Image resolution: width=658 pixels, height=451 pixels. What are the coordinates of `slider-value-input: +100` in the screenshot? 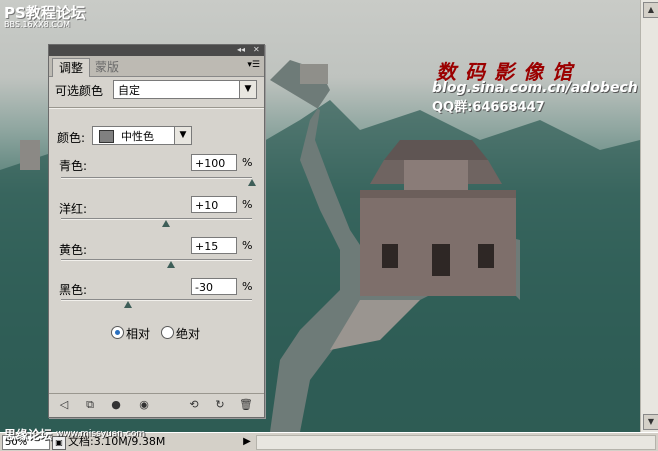 It's located at (214, 162).